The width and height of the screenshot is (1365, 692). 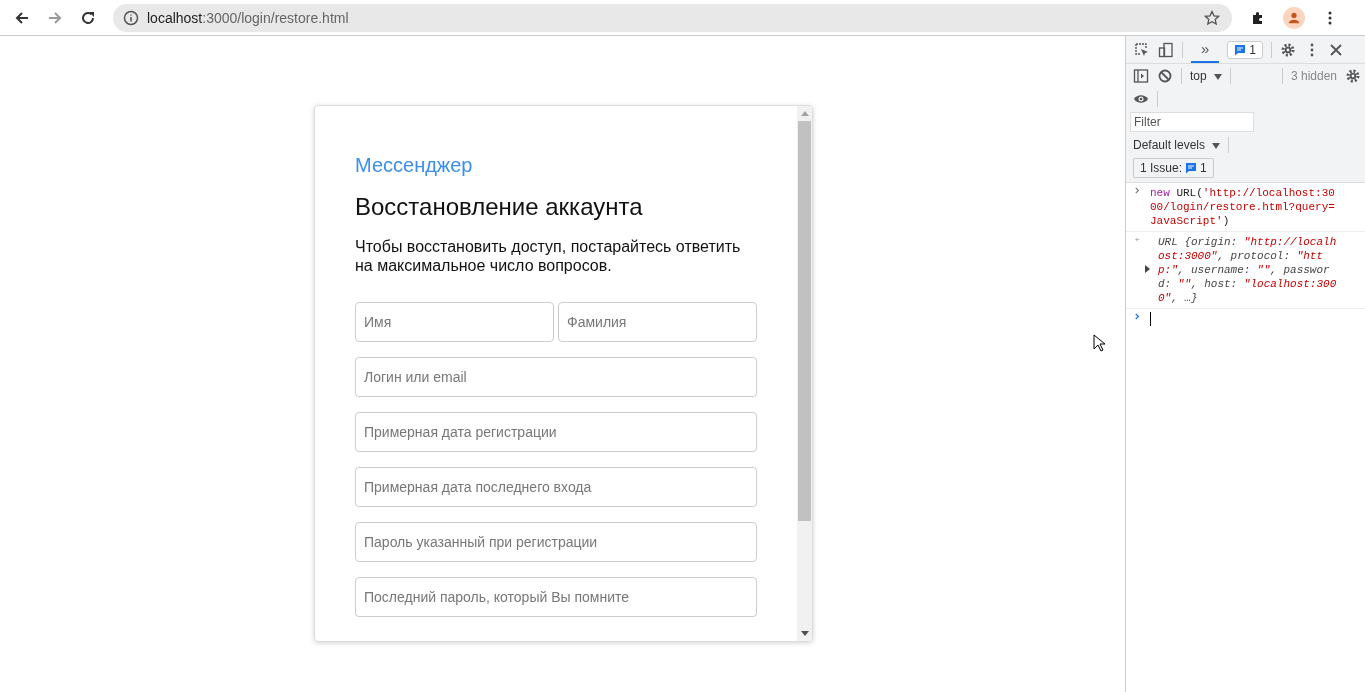 What do you see at coordinates (1294, 17) in the screenshot?
I see `profile-avatar` at bounding box center [1294, 17].